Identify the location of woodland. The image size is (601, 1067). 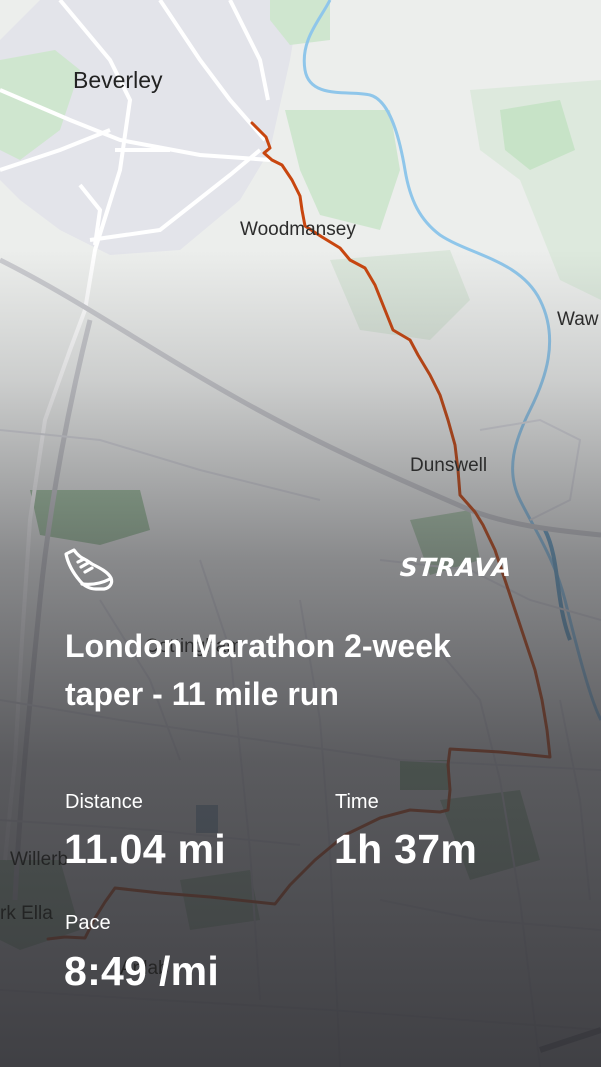
(425, 775).